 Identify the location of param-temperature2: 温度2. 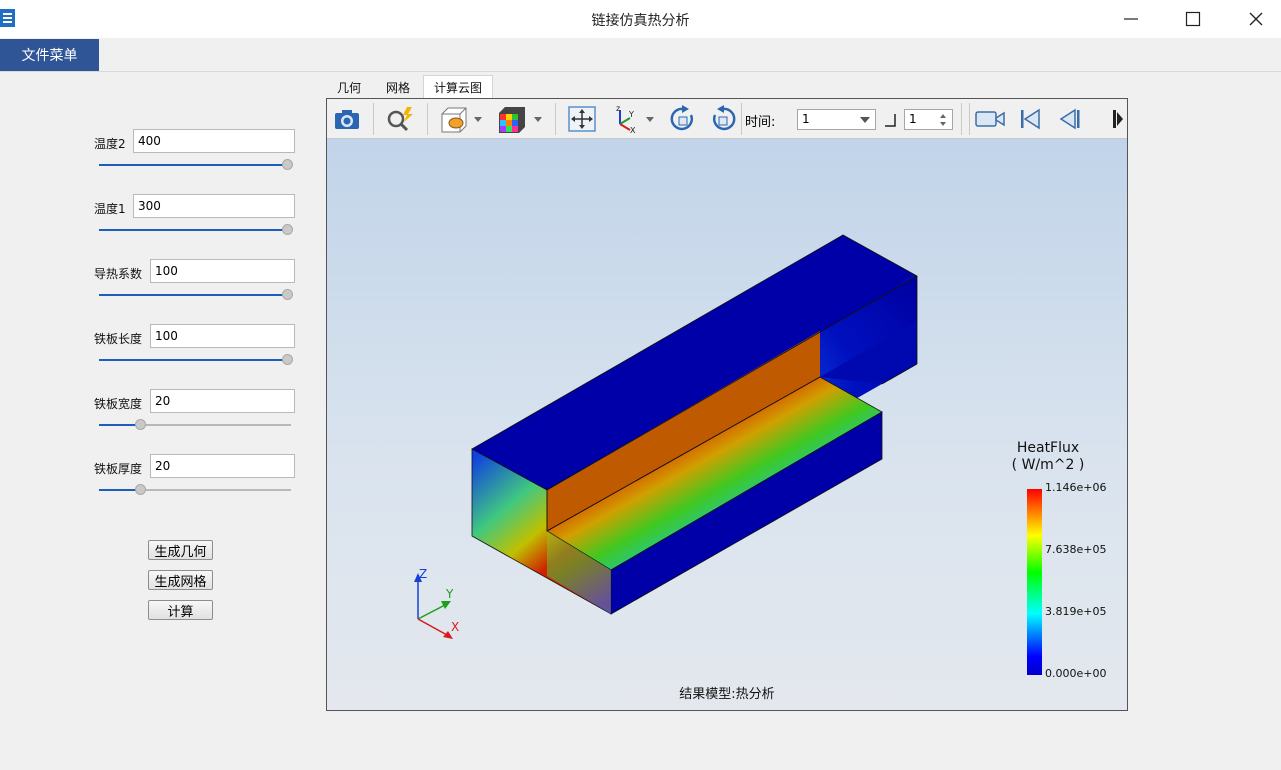
(195, 159).